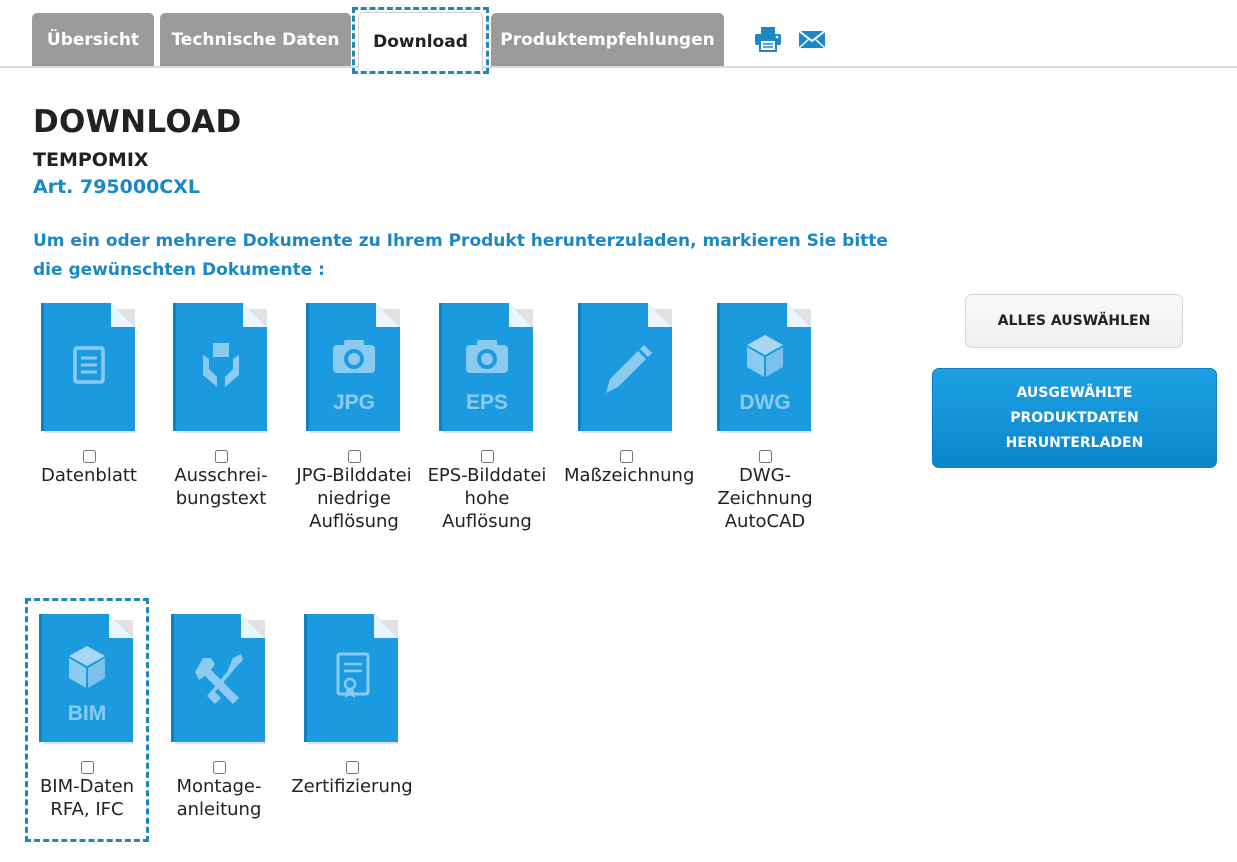 This screenshot has height=862, width=1237. What do you see at coordinates (87, 679) in the screenshot?
I see `cube-icon: BIM` at bounding box center [87, 679].